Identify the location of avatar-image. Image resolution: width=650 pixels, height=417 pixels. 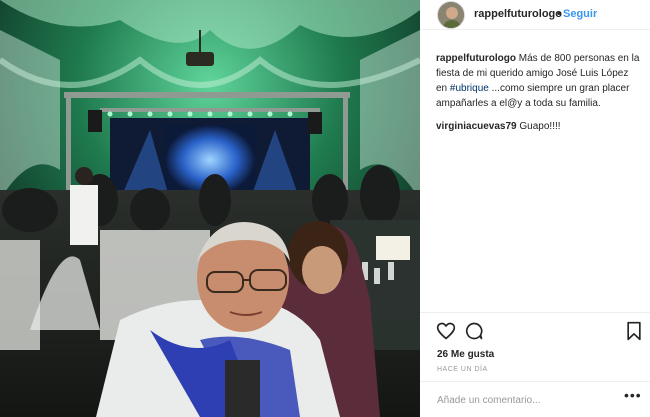
(451, 15).